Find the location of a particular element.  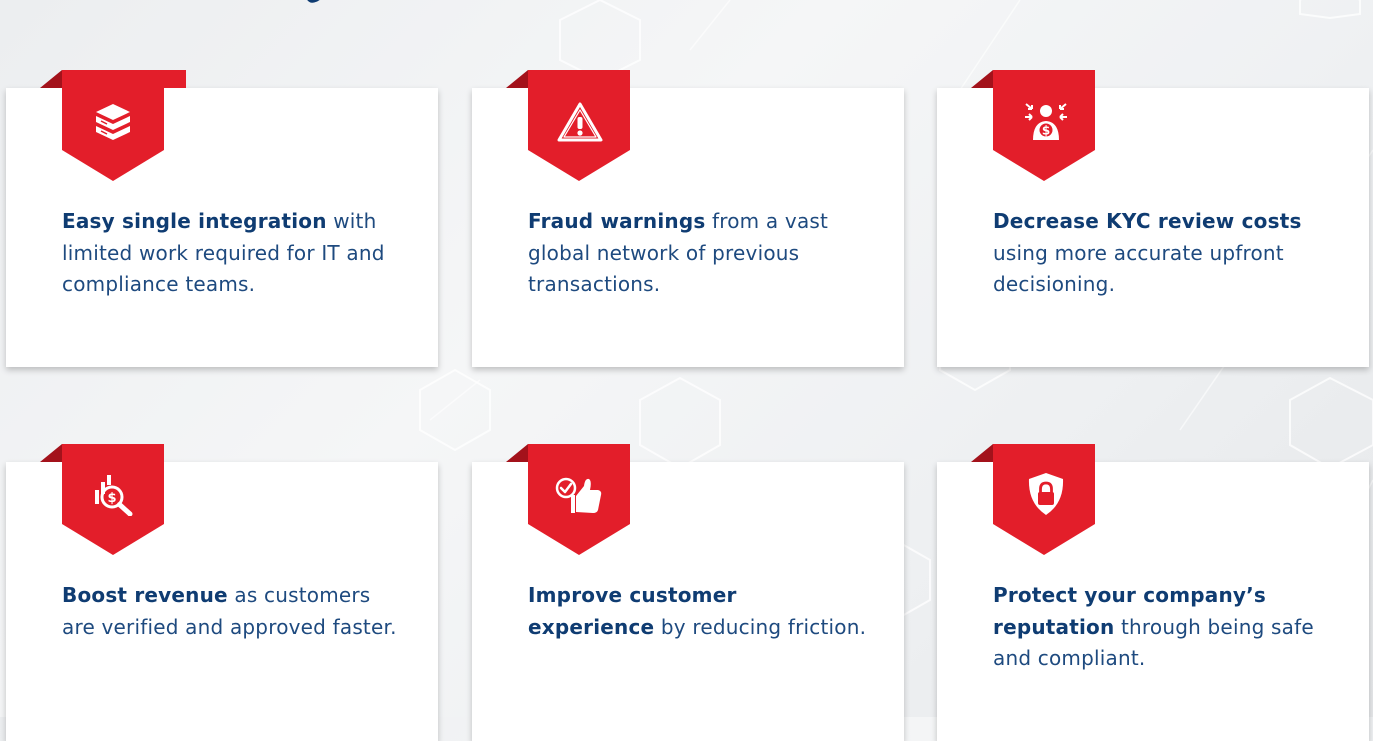

revenue-search-icon: $ is located at coordinates (114, 495).